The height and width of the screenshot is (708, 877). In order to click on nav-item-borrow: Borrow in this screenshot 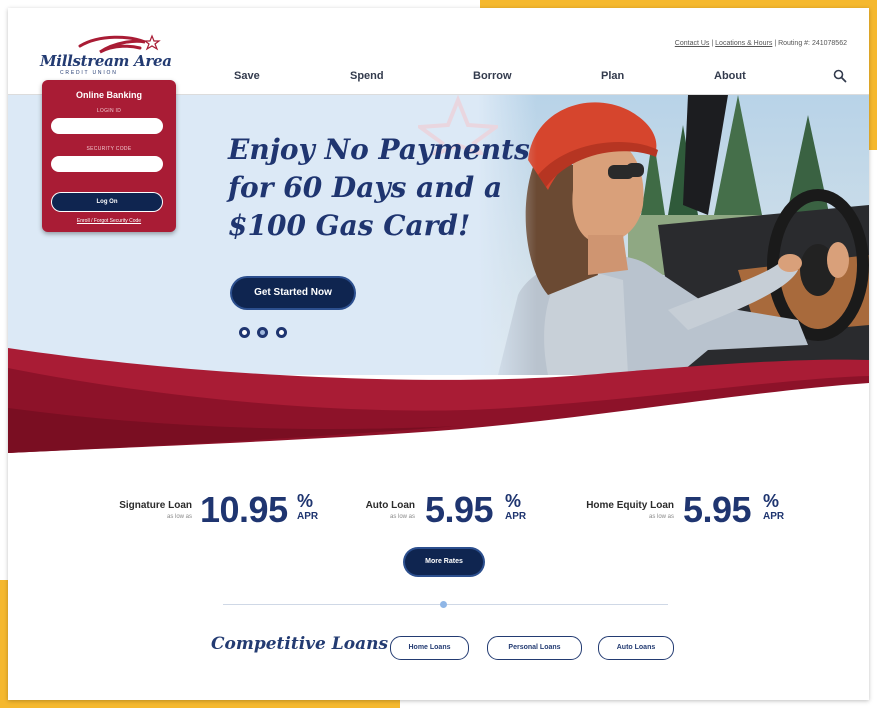, I will do `click(492, 76)`.